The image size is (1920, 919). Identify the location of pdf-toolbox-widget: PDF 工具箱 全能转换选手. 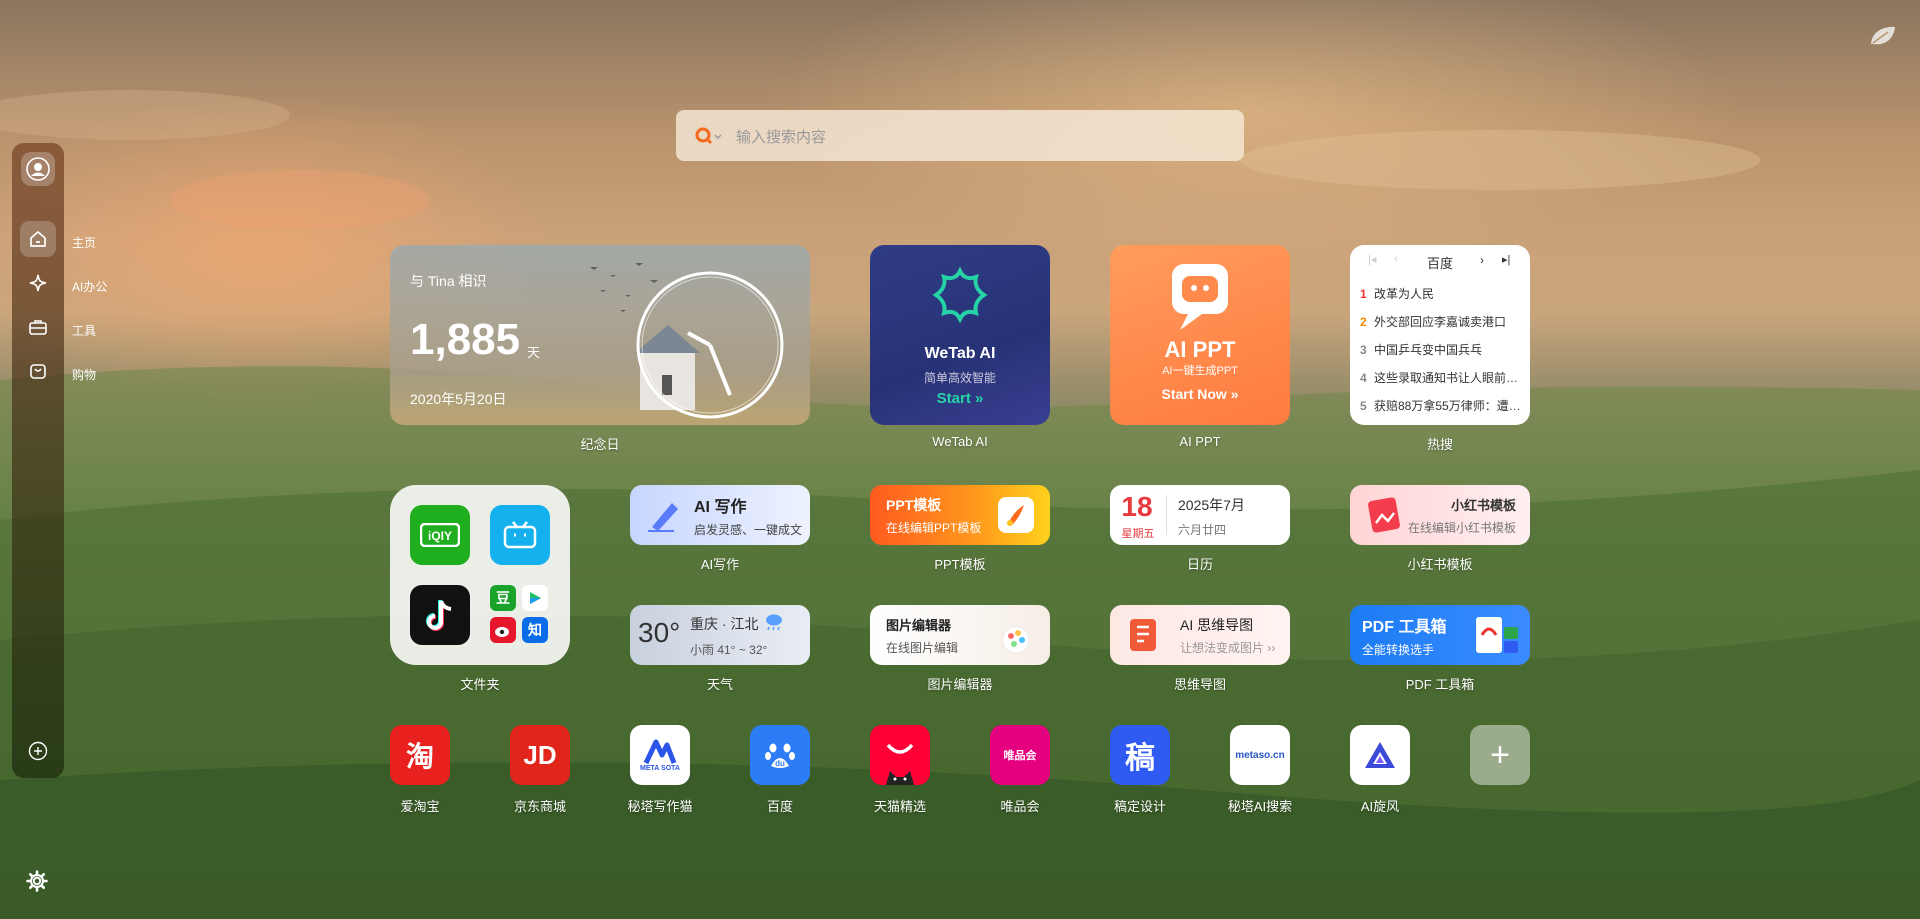
(1440, 635).